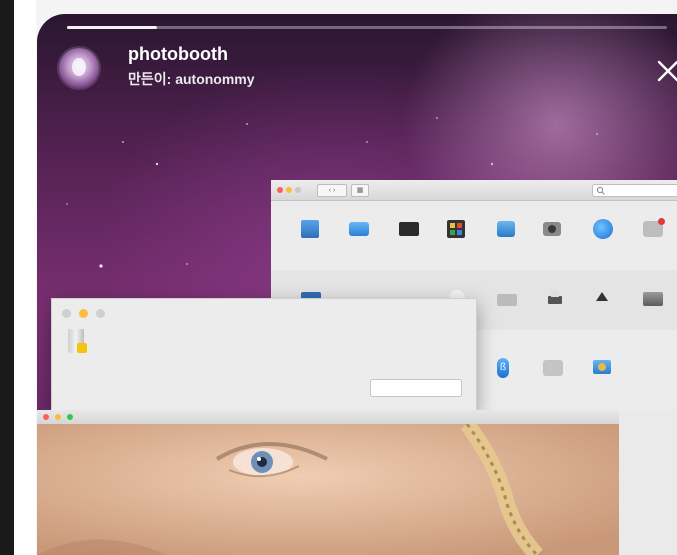 The width and height of the screenshot is (677, 555). Describe the element at coordinates (332, 190) in the screenshot. I see `back-forward-icon: ‹ ›` at that location.